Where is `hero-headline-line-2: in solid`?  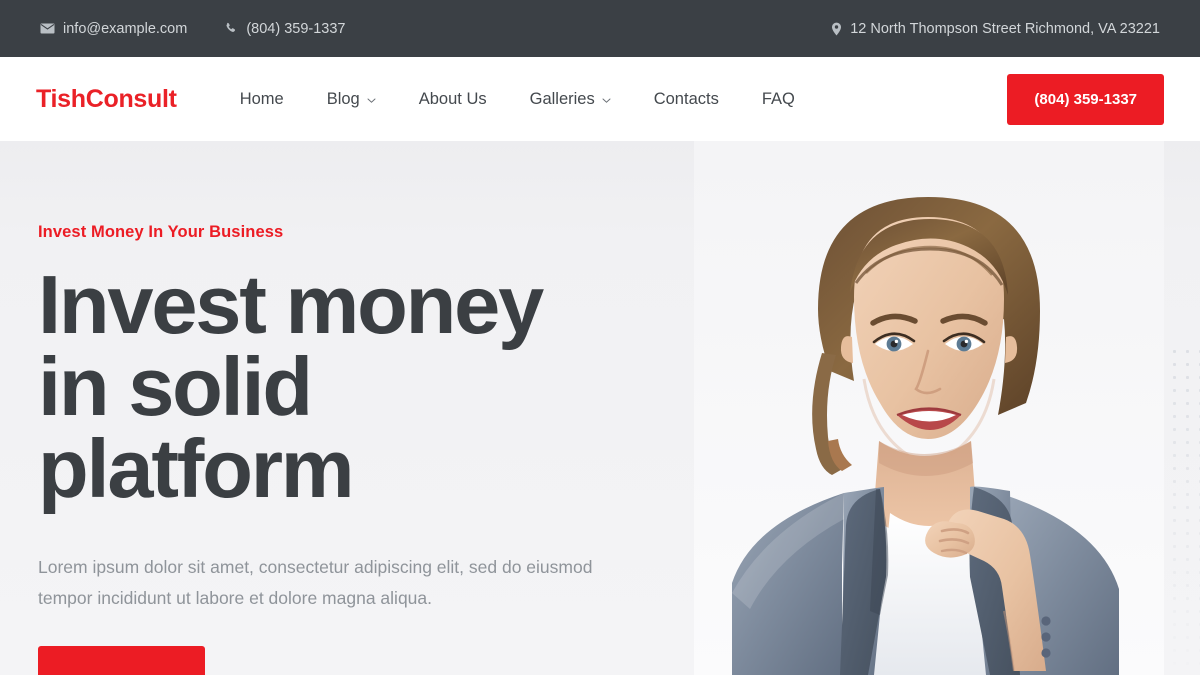 hero-headline-line-2: in solid is located at coordinates (175, 387).